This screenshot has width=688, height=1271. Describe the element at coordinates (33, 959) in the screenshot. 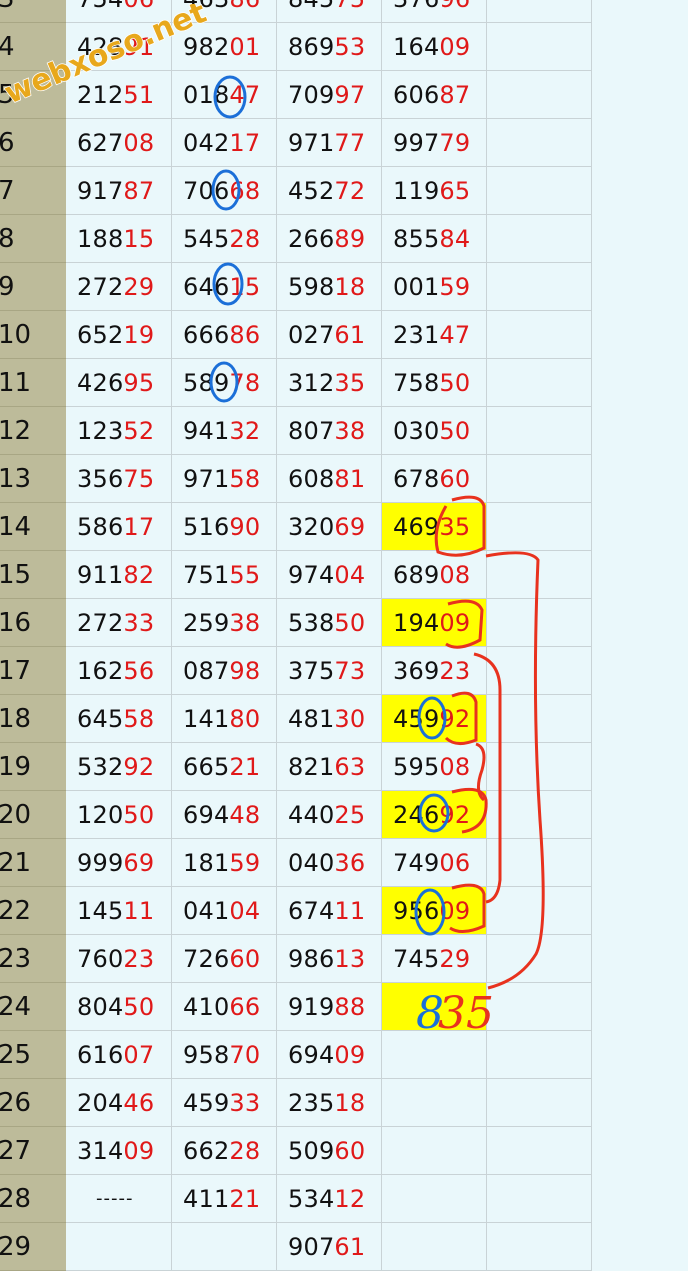

I see `row-header: 23` at that location.